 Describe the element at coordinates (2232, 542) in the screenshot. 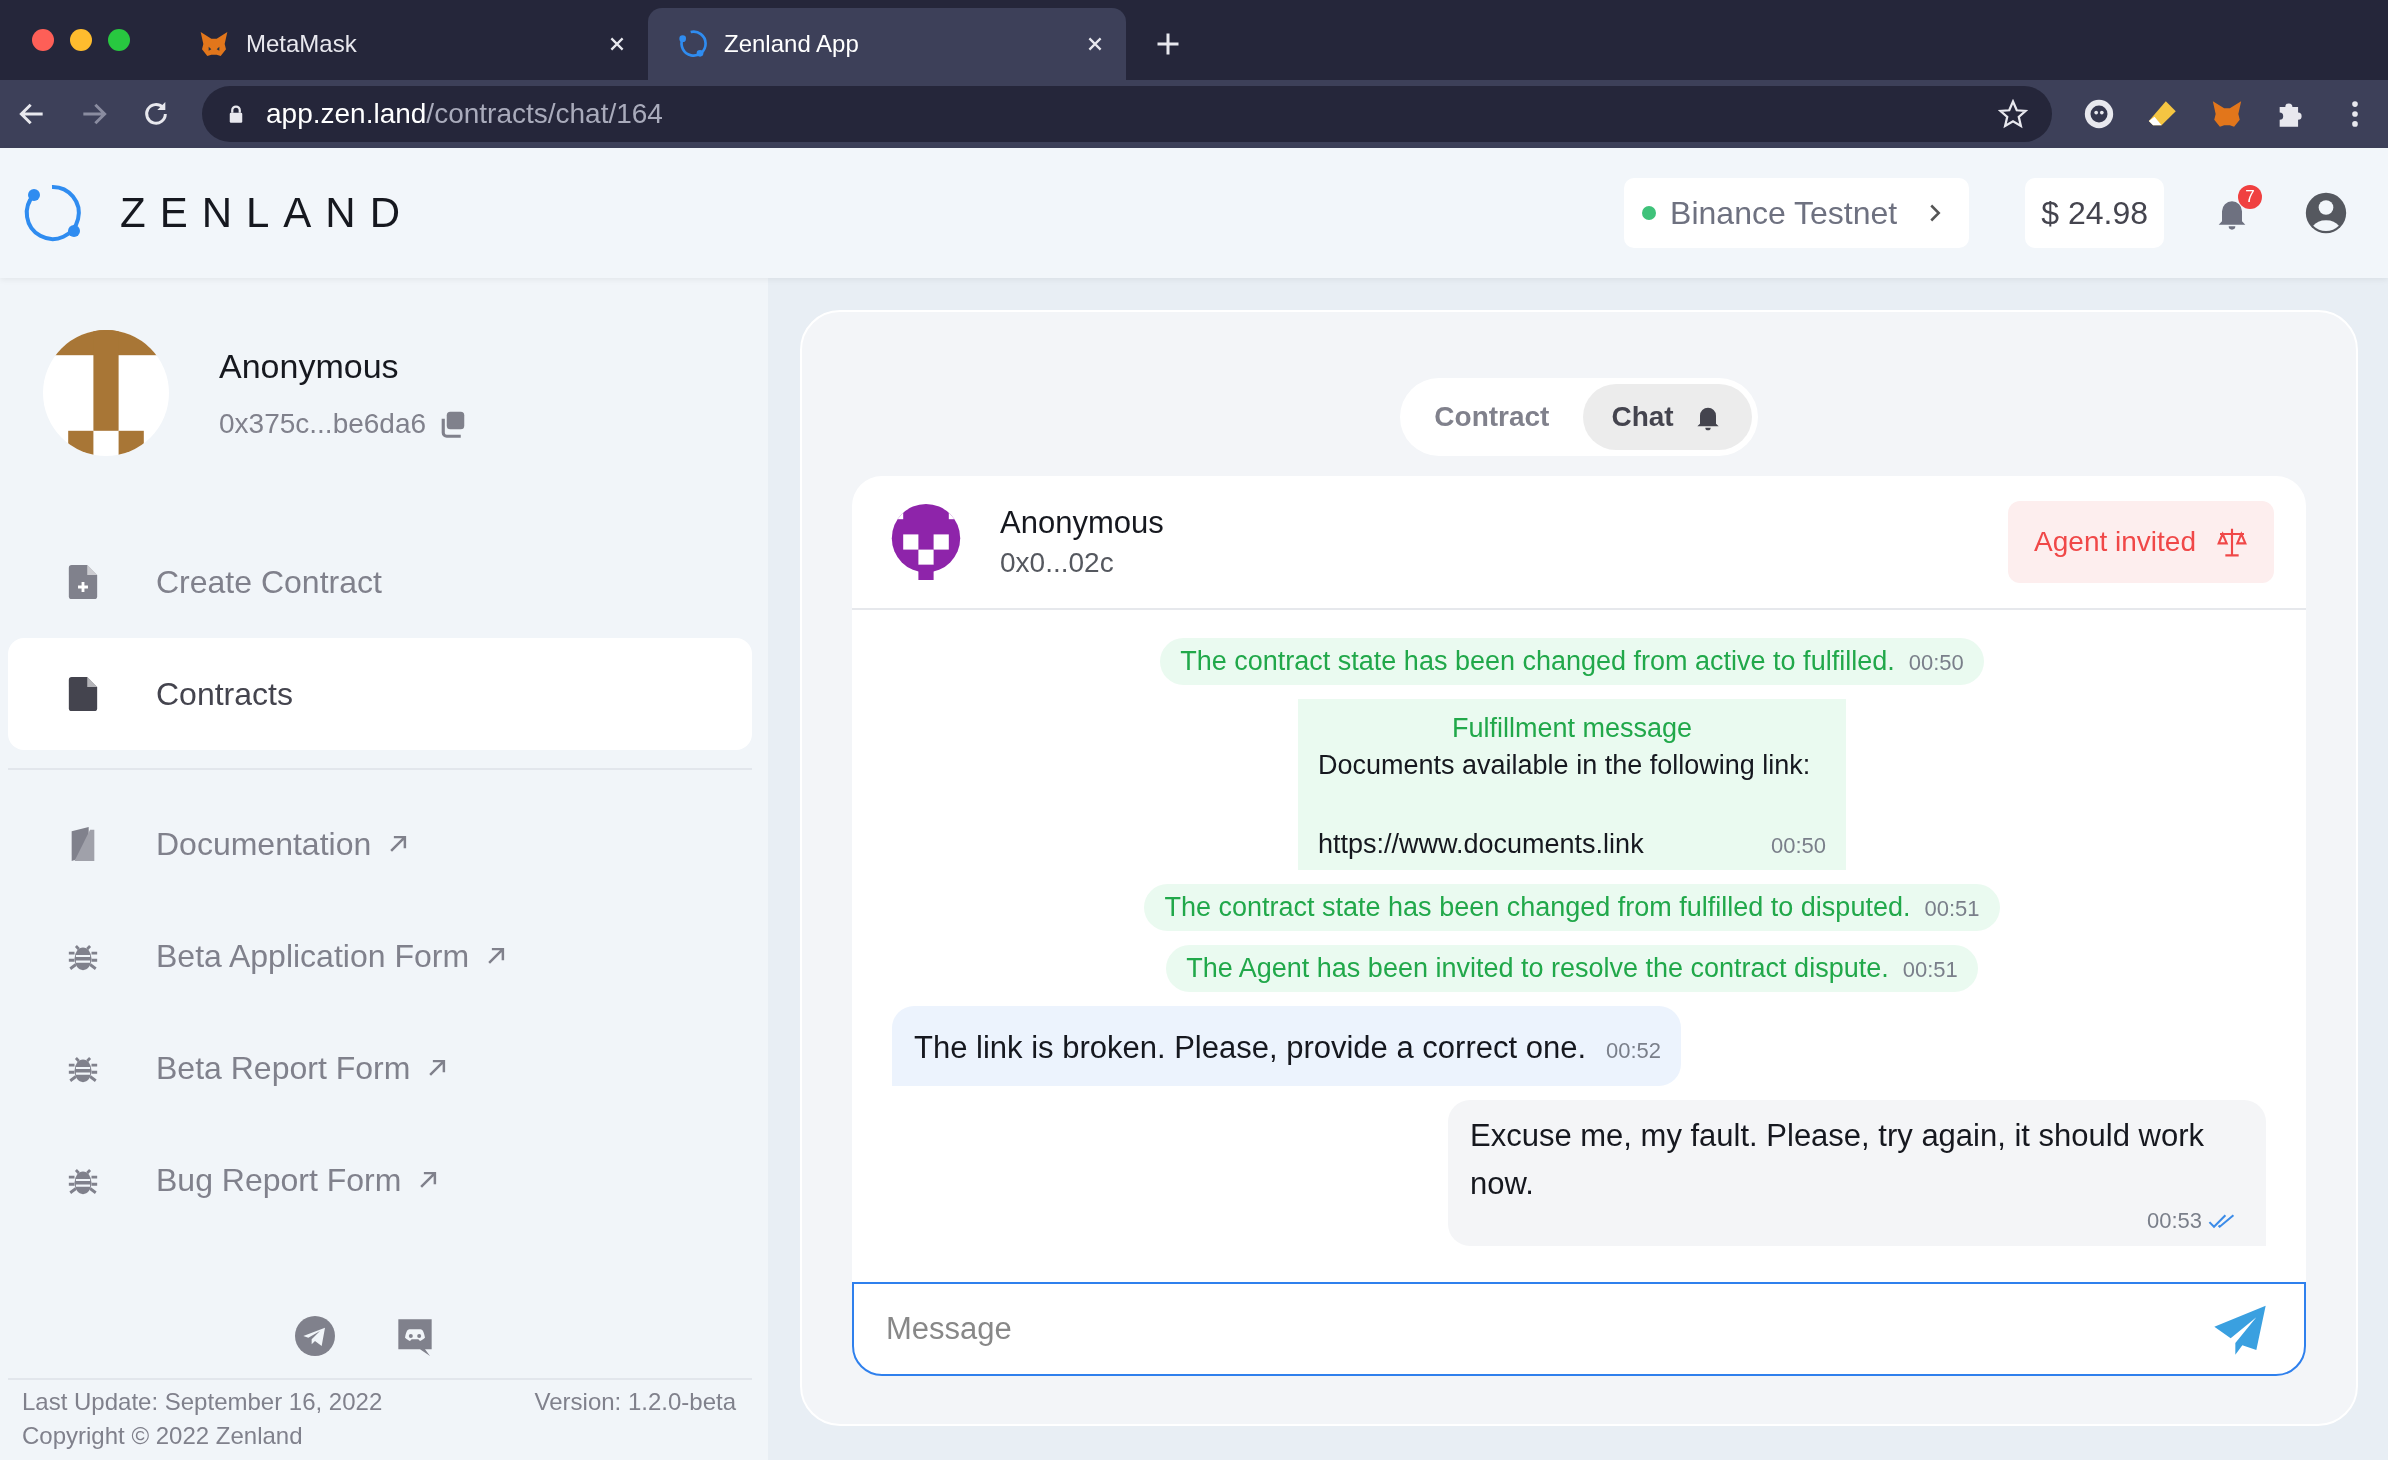

I see `scales-icon` at that location.